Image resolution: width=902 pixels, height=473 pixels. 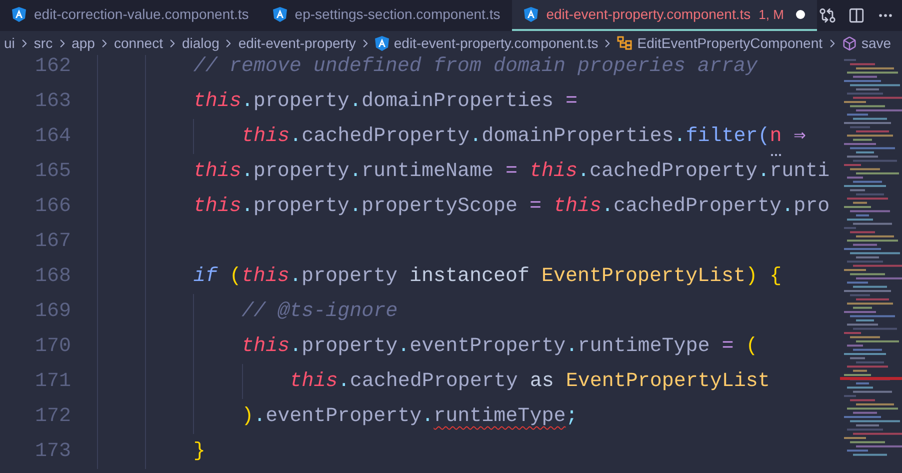 What do you see at coordinates (52, 417) in the screenshot?
I see `line-number: 172` at bounding box center [52, 417].